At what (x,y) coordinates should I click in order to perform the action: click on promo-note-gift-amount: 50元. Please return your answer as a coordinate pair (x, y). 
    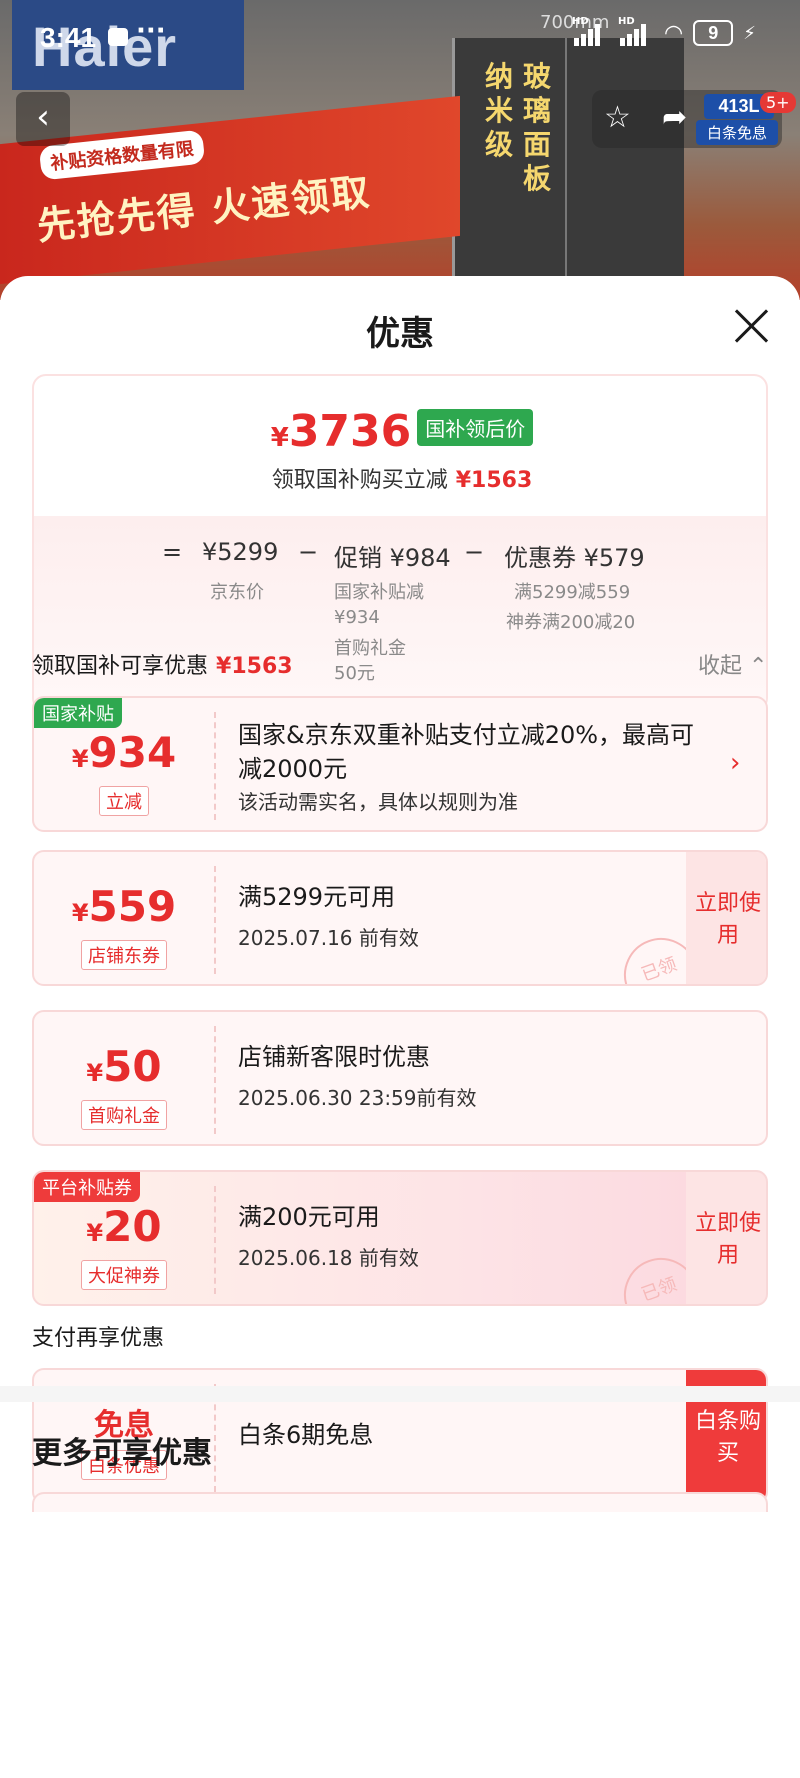
    Looking at the image, I should click on (354, 673).